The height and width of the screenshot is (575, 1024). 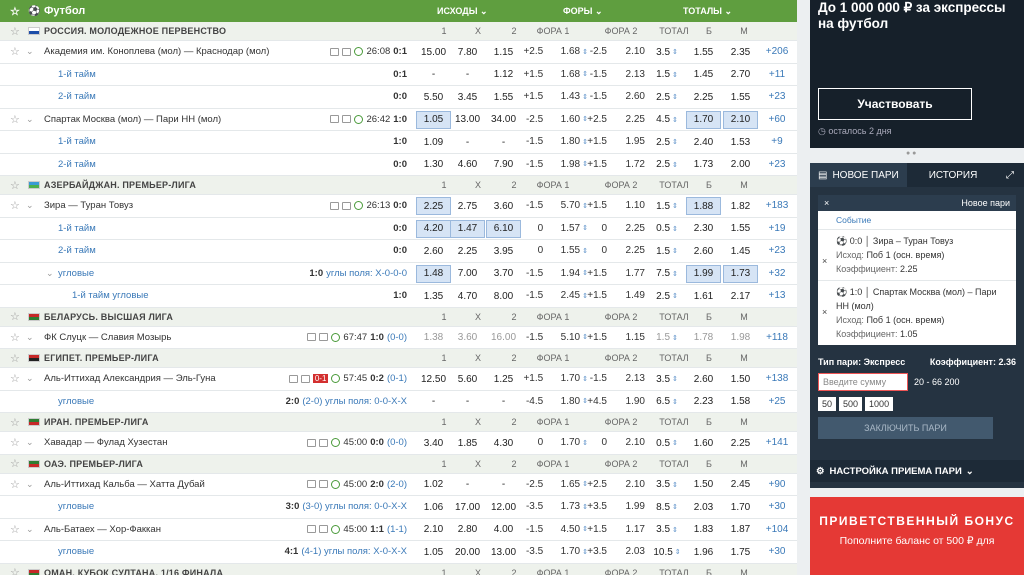 What do you see at coordinates (467, 97) in the screenshot?
I see `odd-cell: 3.45` at bounding box center [467, 97].